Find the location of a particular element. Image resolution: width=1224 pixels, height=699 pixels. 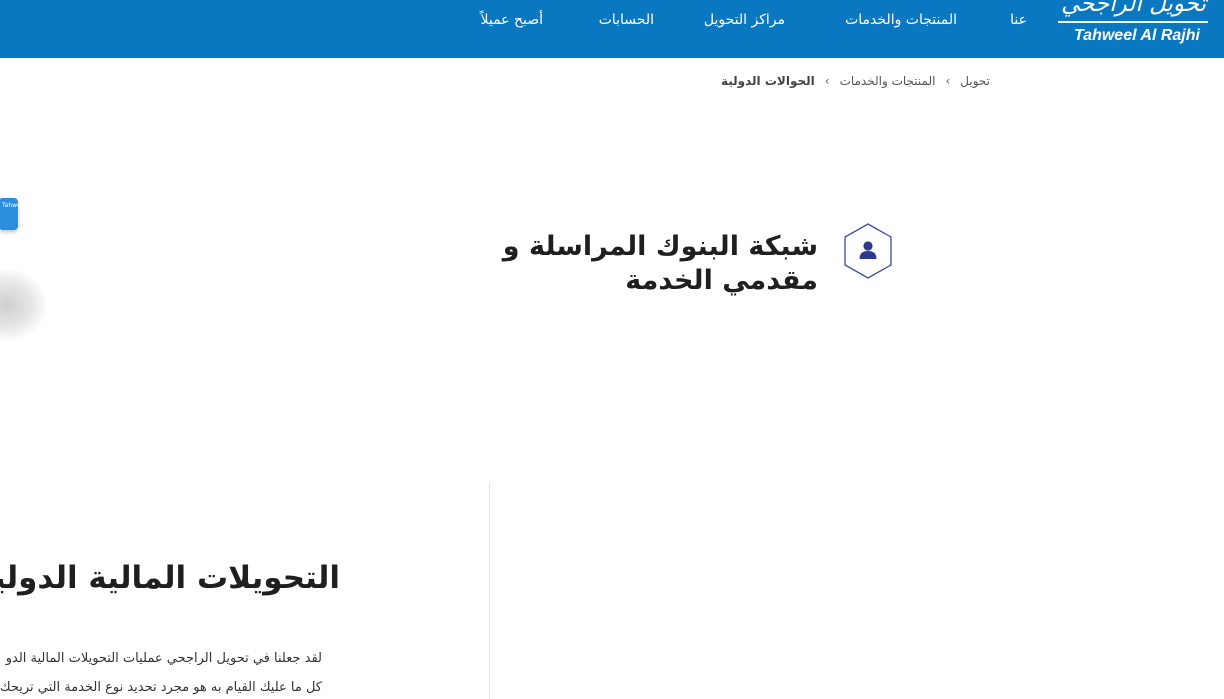

nav-become-customer: أصبح عميلاً is located at coordinates (511, 20).